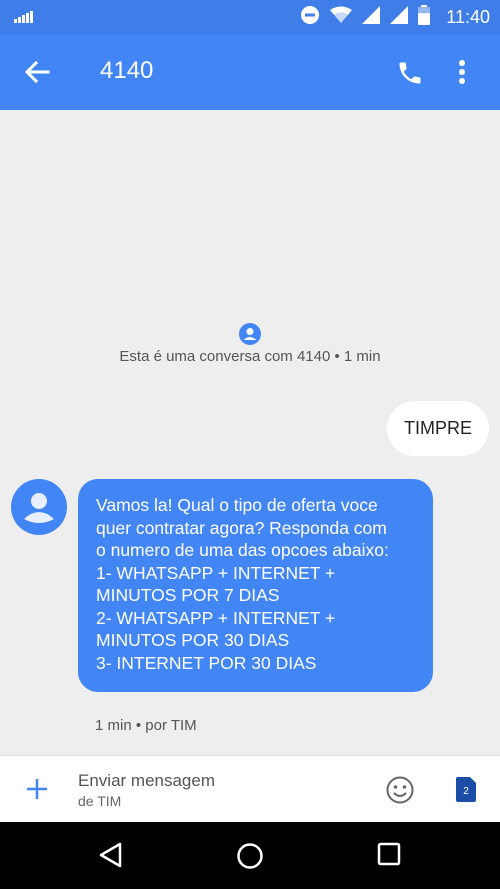  Describe the element at coordinates (100, 801) in the screenshot. I see `sim-label: de TIM` at that location.